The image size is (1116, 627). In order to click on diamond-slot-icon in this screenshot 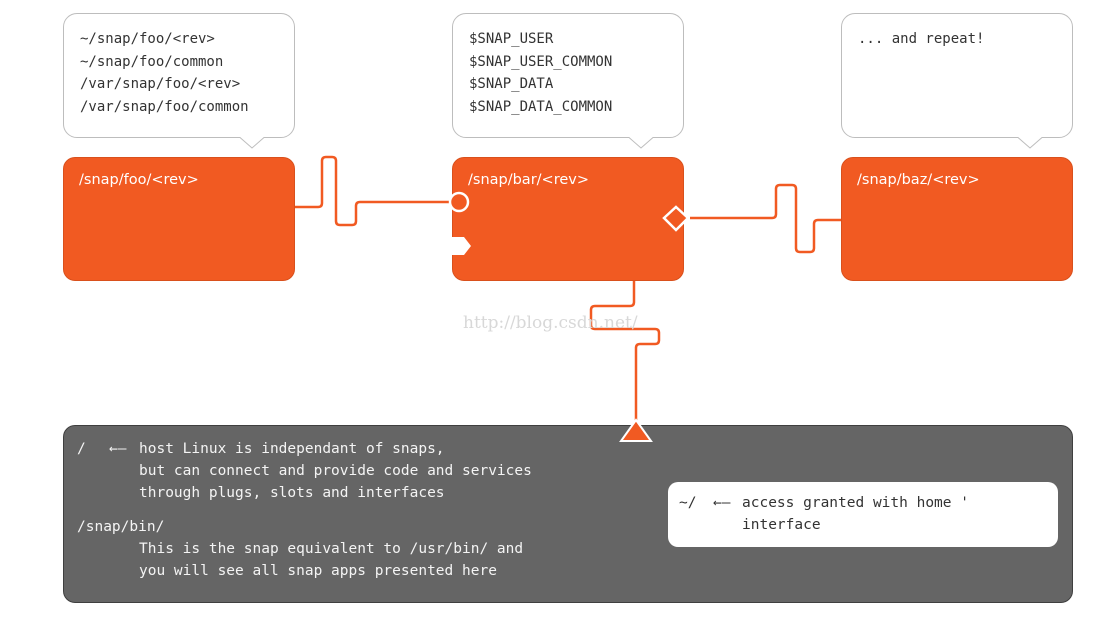, I will do `click(676, 218)`.